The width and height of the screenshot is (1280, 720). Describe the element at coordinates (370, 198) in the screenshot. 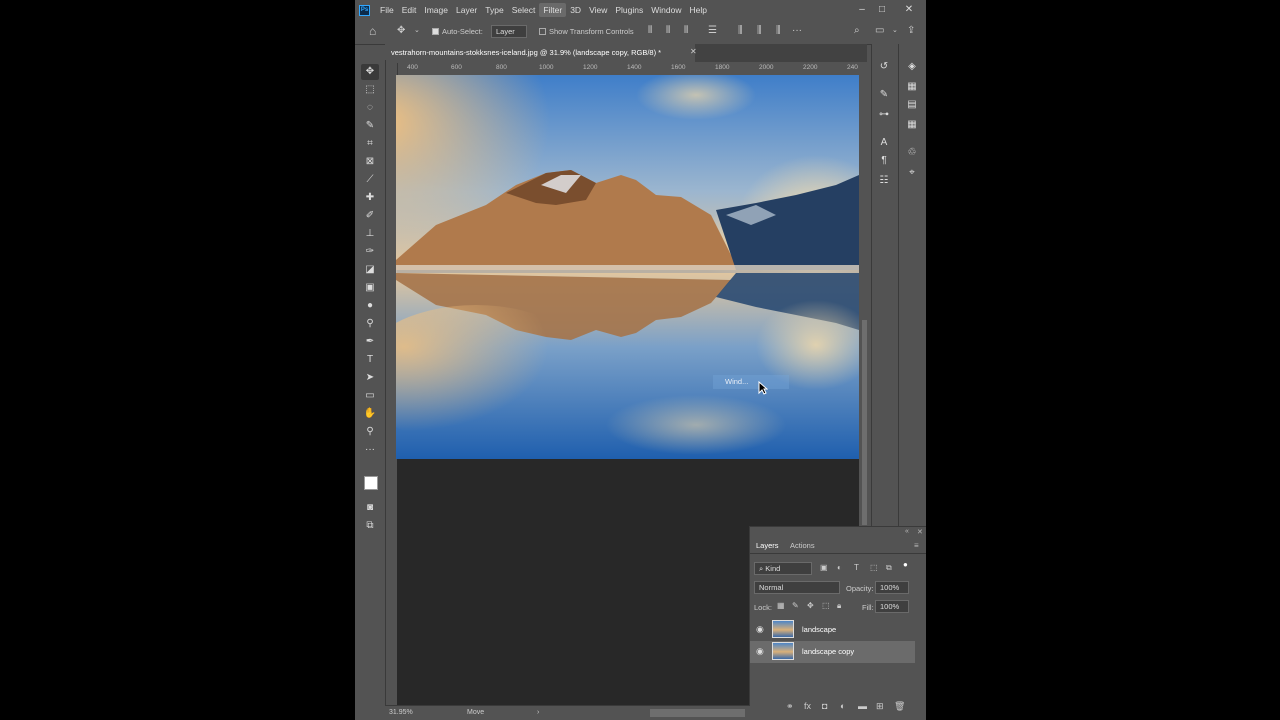

I see `healing-tool-icon: ✚` at that location.